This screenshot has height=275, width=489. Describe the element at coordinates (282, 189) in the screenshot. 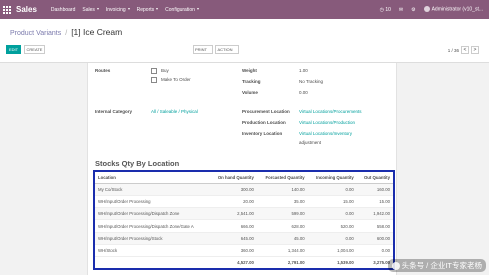

I see `table-cell: 140.00` at that location.